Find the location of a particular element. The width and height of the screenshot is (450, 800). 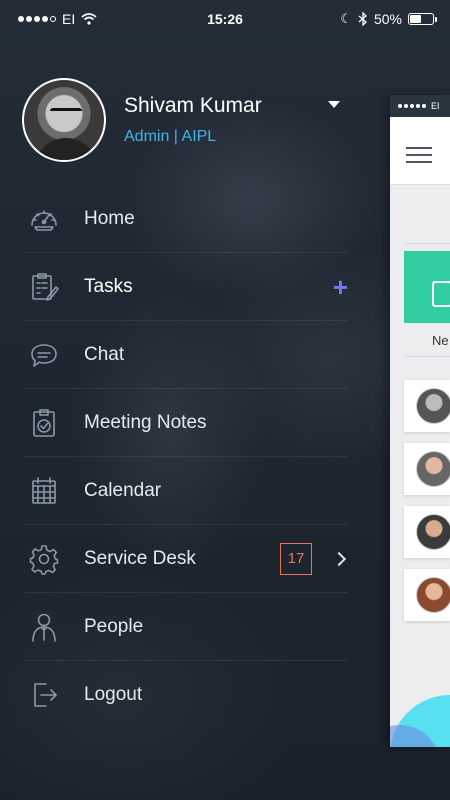

person-icon is located at coordinates (44, 627).